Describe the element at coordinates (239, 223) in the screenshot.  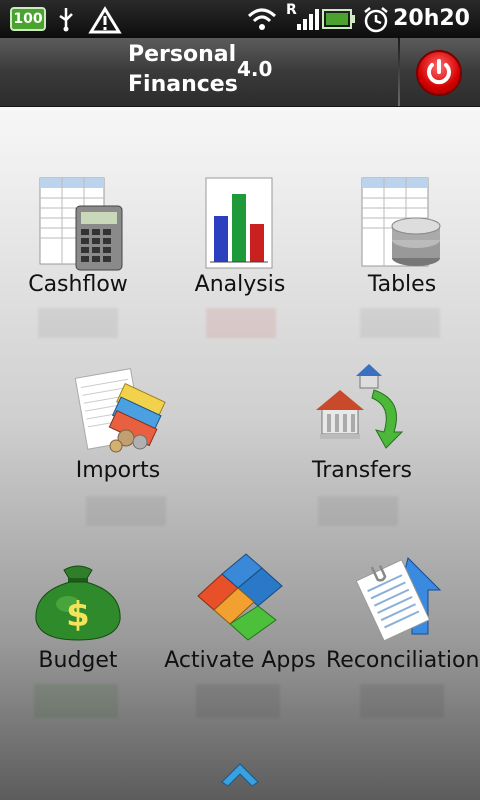
I see `analysis-icon` at that location.